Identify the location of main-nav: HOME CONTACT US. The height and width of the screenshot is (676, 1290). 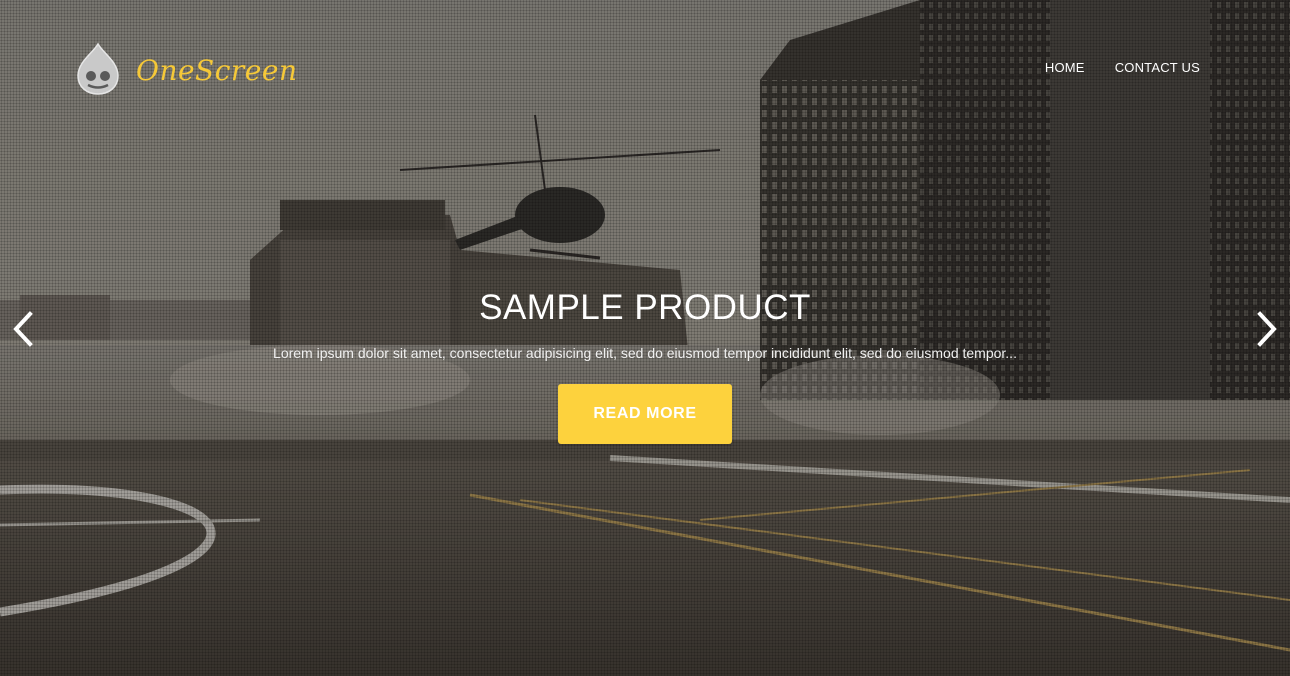
(1122, 67).